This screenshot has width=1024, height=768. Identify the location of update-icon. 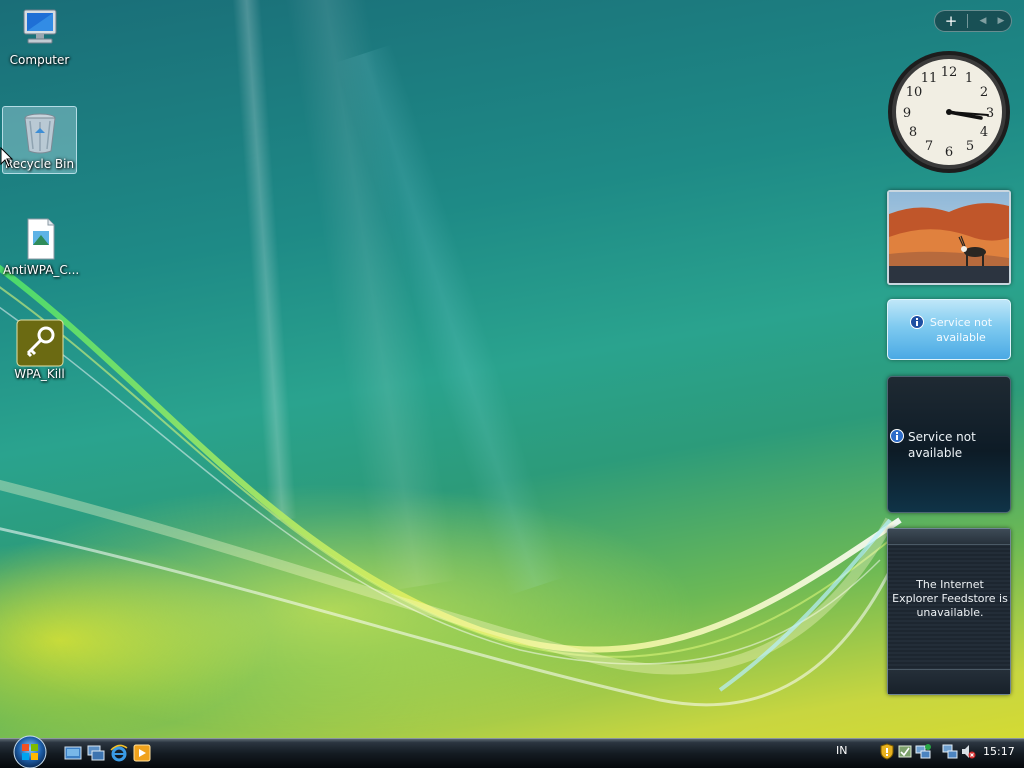
(905, 751).